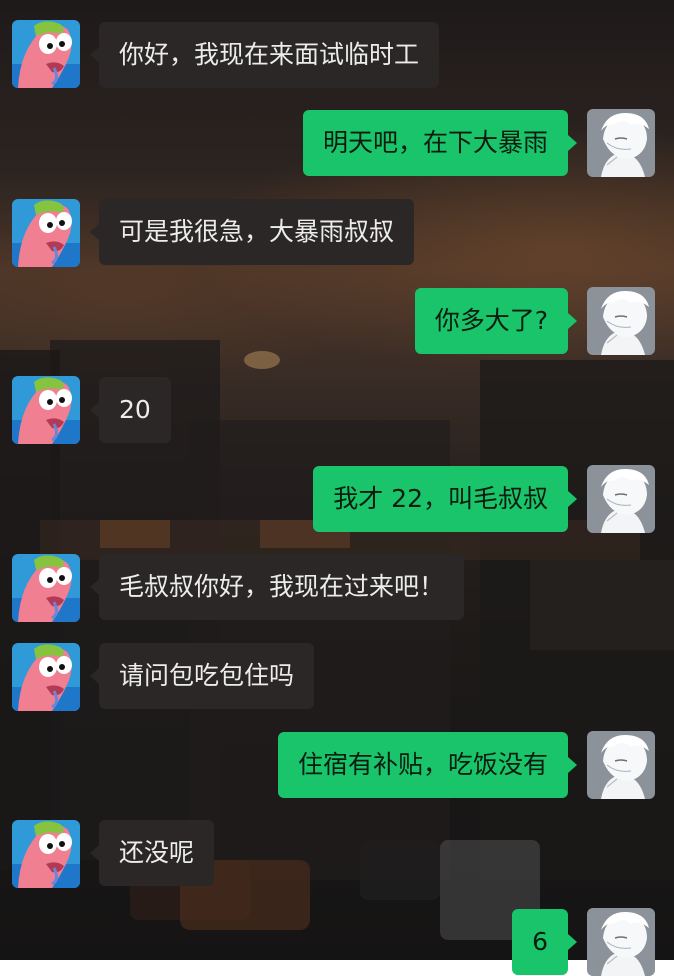 The width and height of the screenshot is (674, 976). I want to click on message-bubble-sent: 明天吧，在下大暴雨, so click(440, 143).